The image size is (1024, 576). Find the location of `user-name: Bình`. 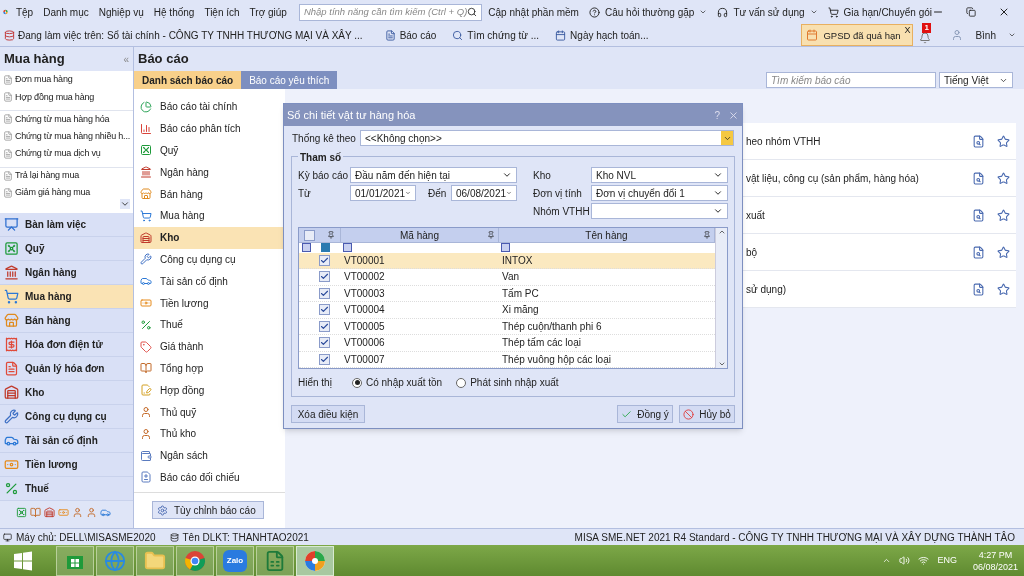

user-name: Bình is located at coordinates (985, 35).